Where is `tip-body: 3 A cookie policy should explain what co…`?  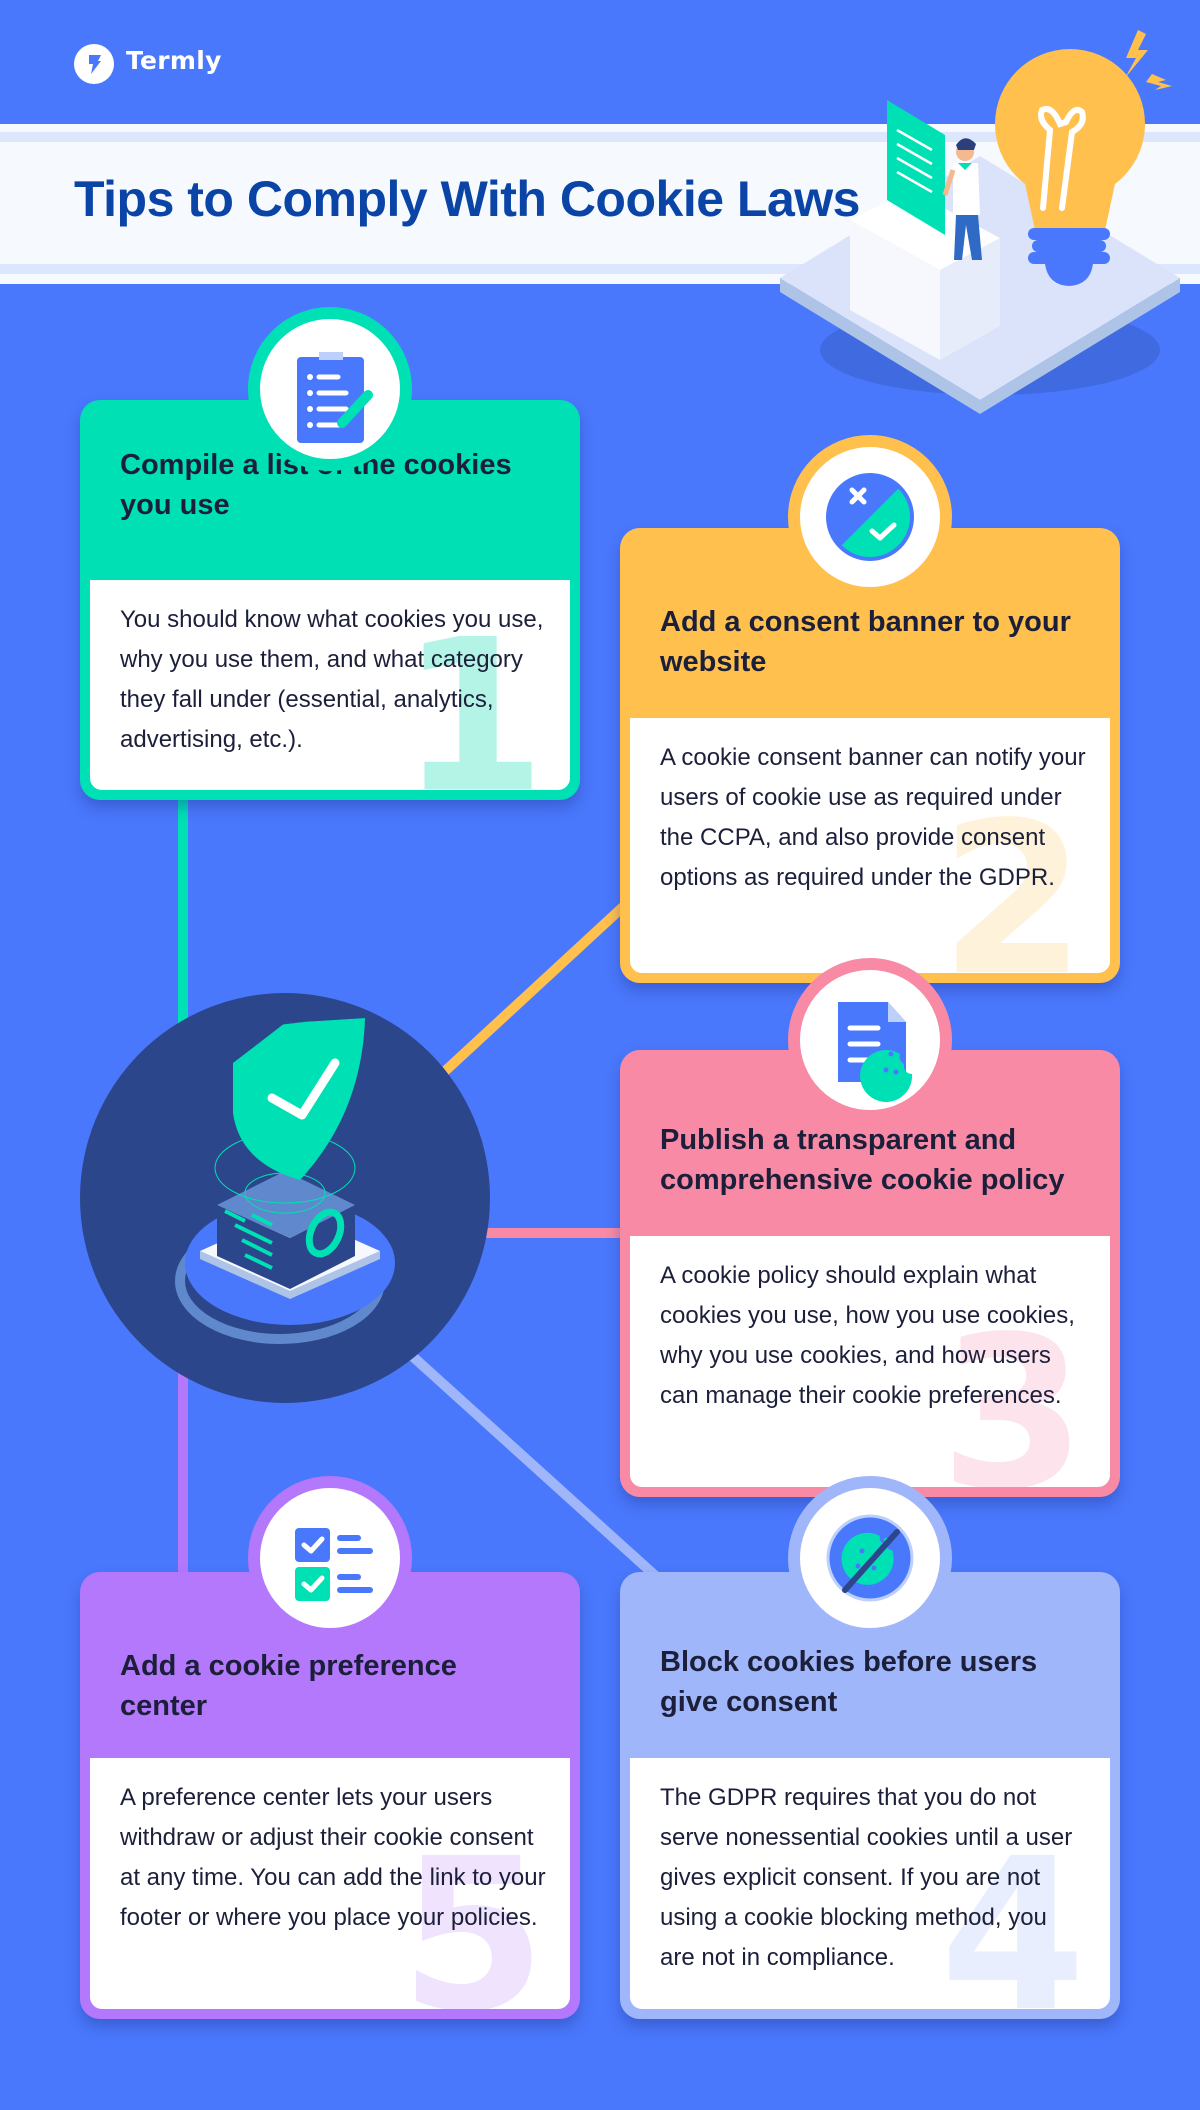
tip-body: 3 A cookie policy should explain what co… is located at coordinates (870, 1361).